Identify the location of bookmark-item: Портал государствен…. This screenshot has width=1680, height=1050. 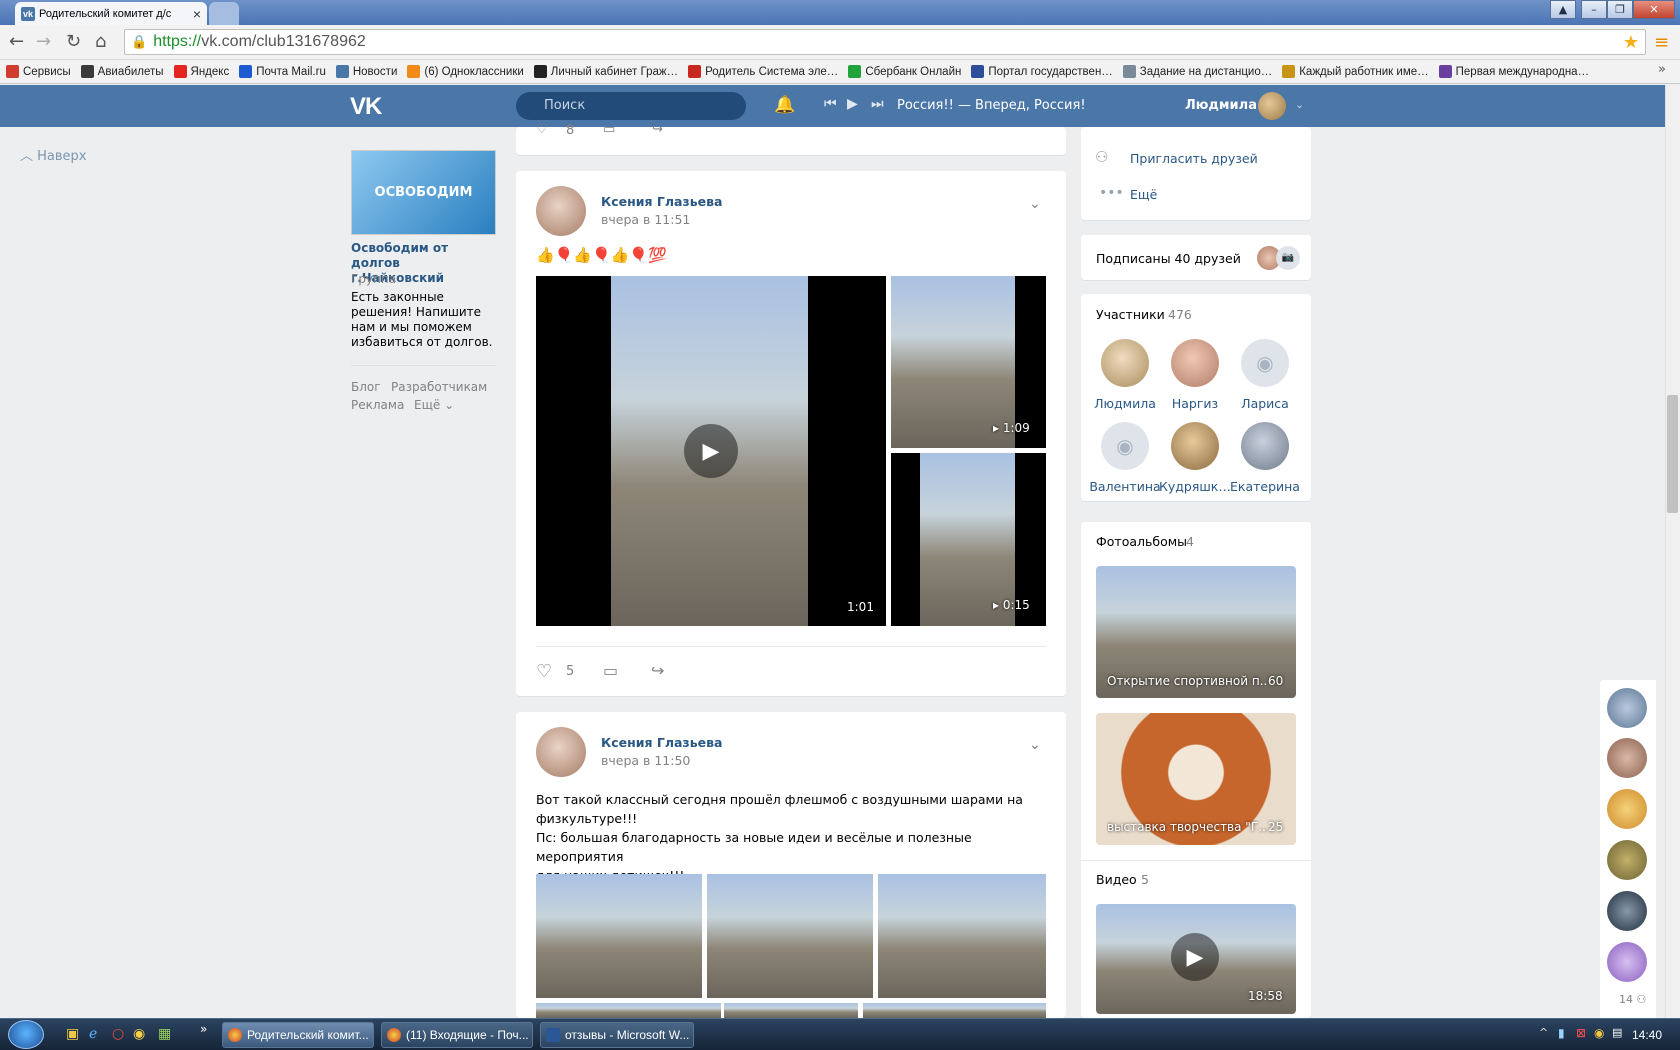
(1042, 71).